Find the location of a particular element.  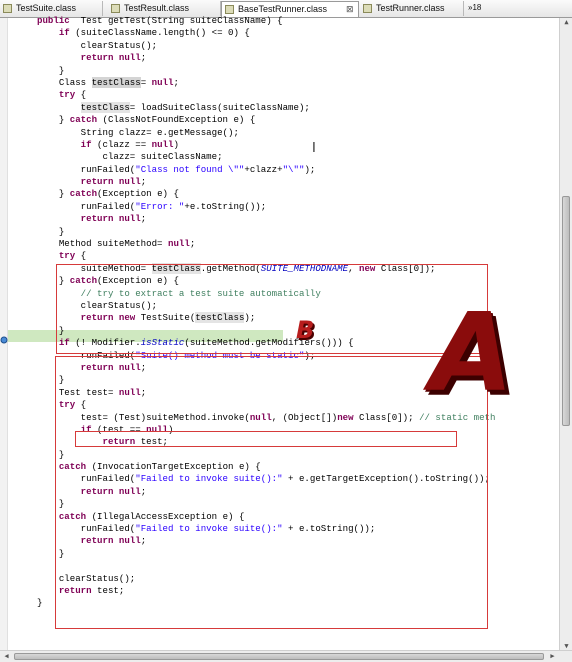

tab-label: TestResult.class is located at coordinates (157, 8).